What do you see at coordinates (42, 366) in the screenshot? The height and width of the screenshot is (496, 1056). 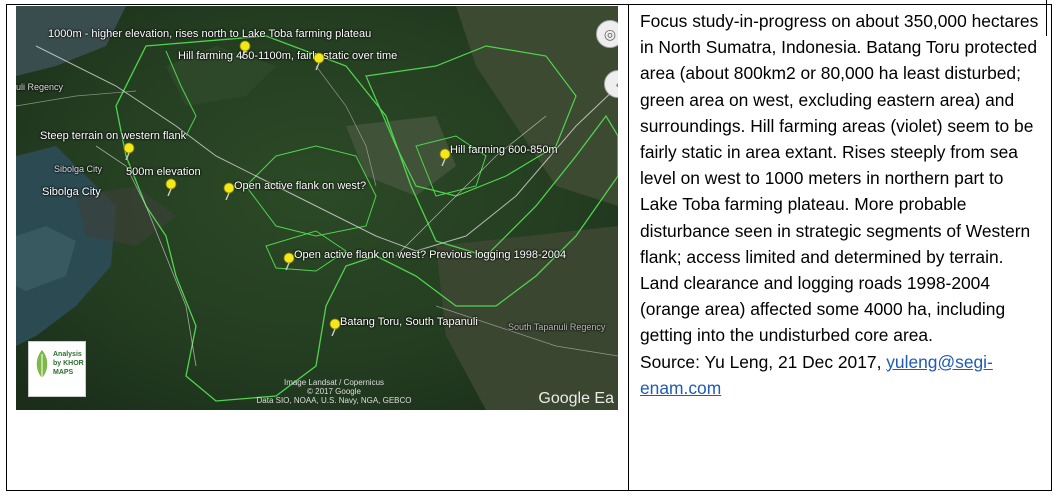 I see `leaf-icon` at bounding box center [42, 366].